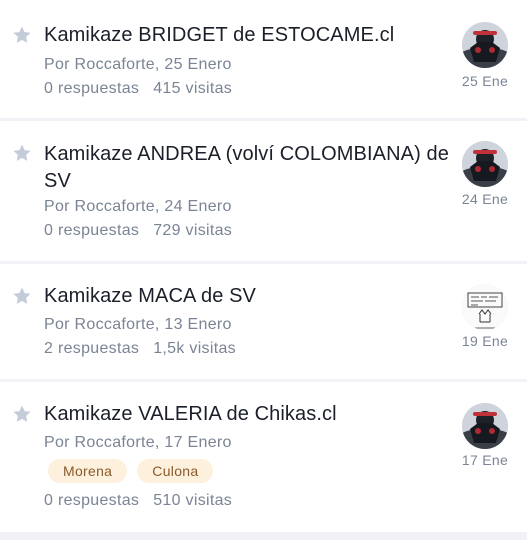  Describe the element at coordinates (485, 460) in the screenshot. I see `topic-date: 17 Ene` at that location.